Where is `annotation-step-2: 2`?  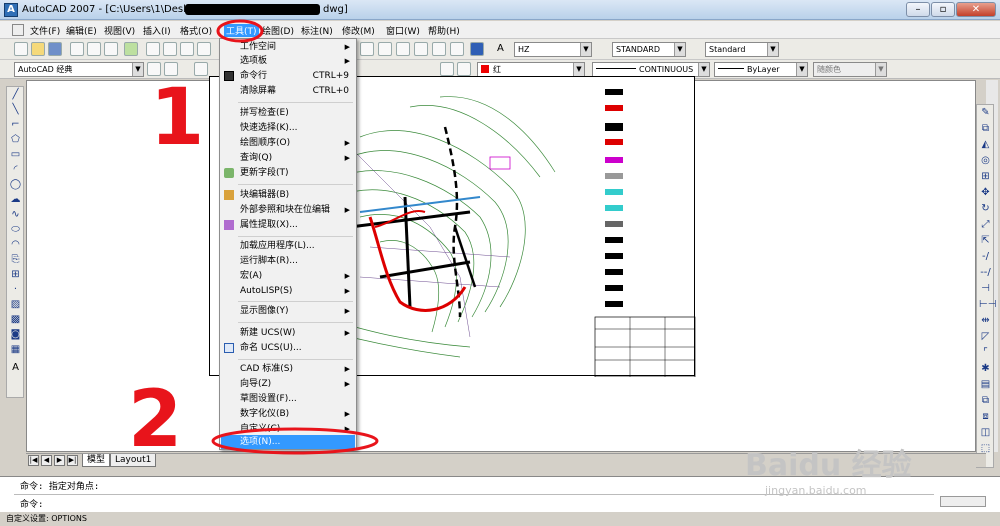 annotation-step-2: 2 is located at coordinates (155, 420).